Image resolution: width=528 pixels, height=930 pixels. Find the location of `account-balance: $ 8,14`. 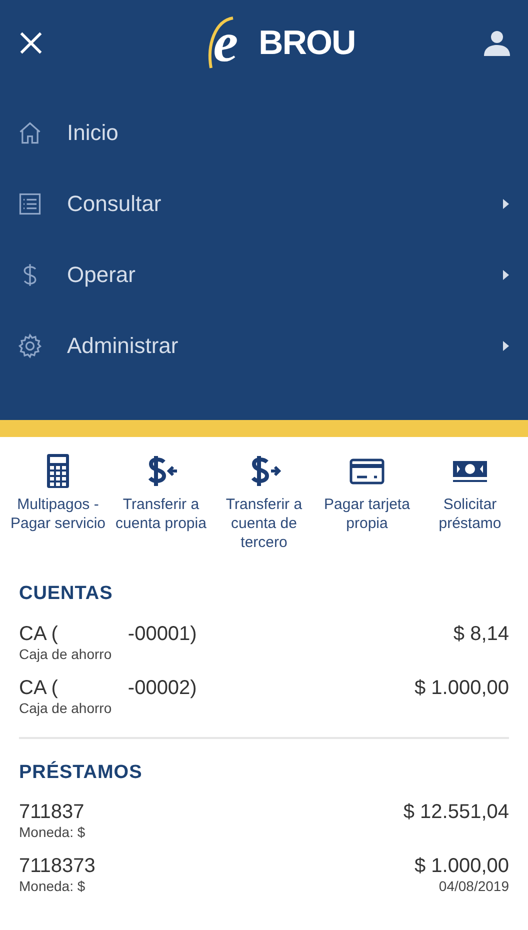

account-balance: $ 8,14 is located at coordinates (481, 634).